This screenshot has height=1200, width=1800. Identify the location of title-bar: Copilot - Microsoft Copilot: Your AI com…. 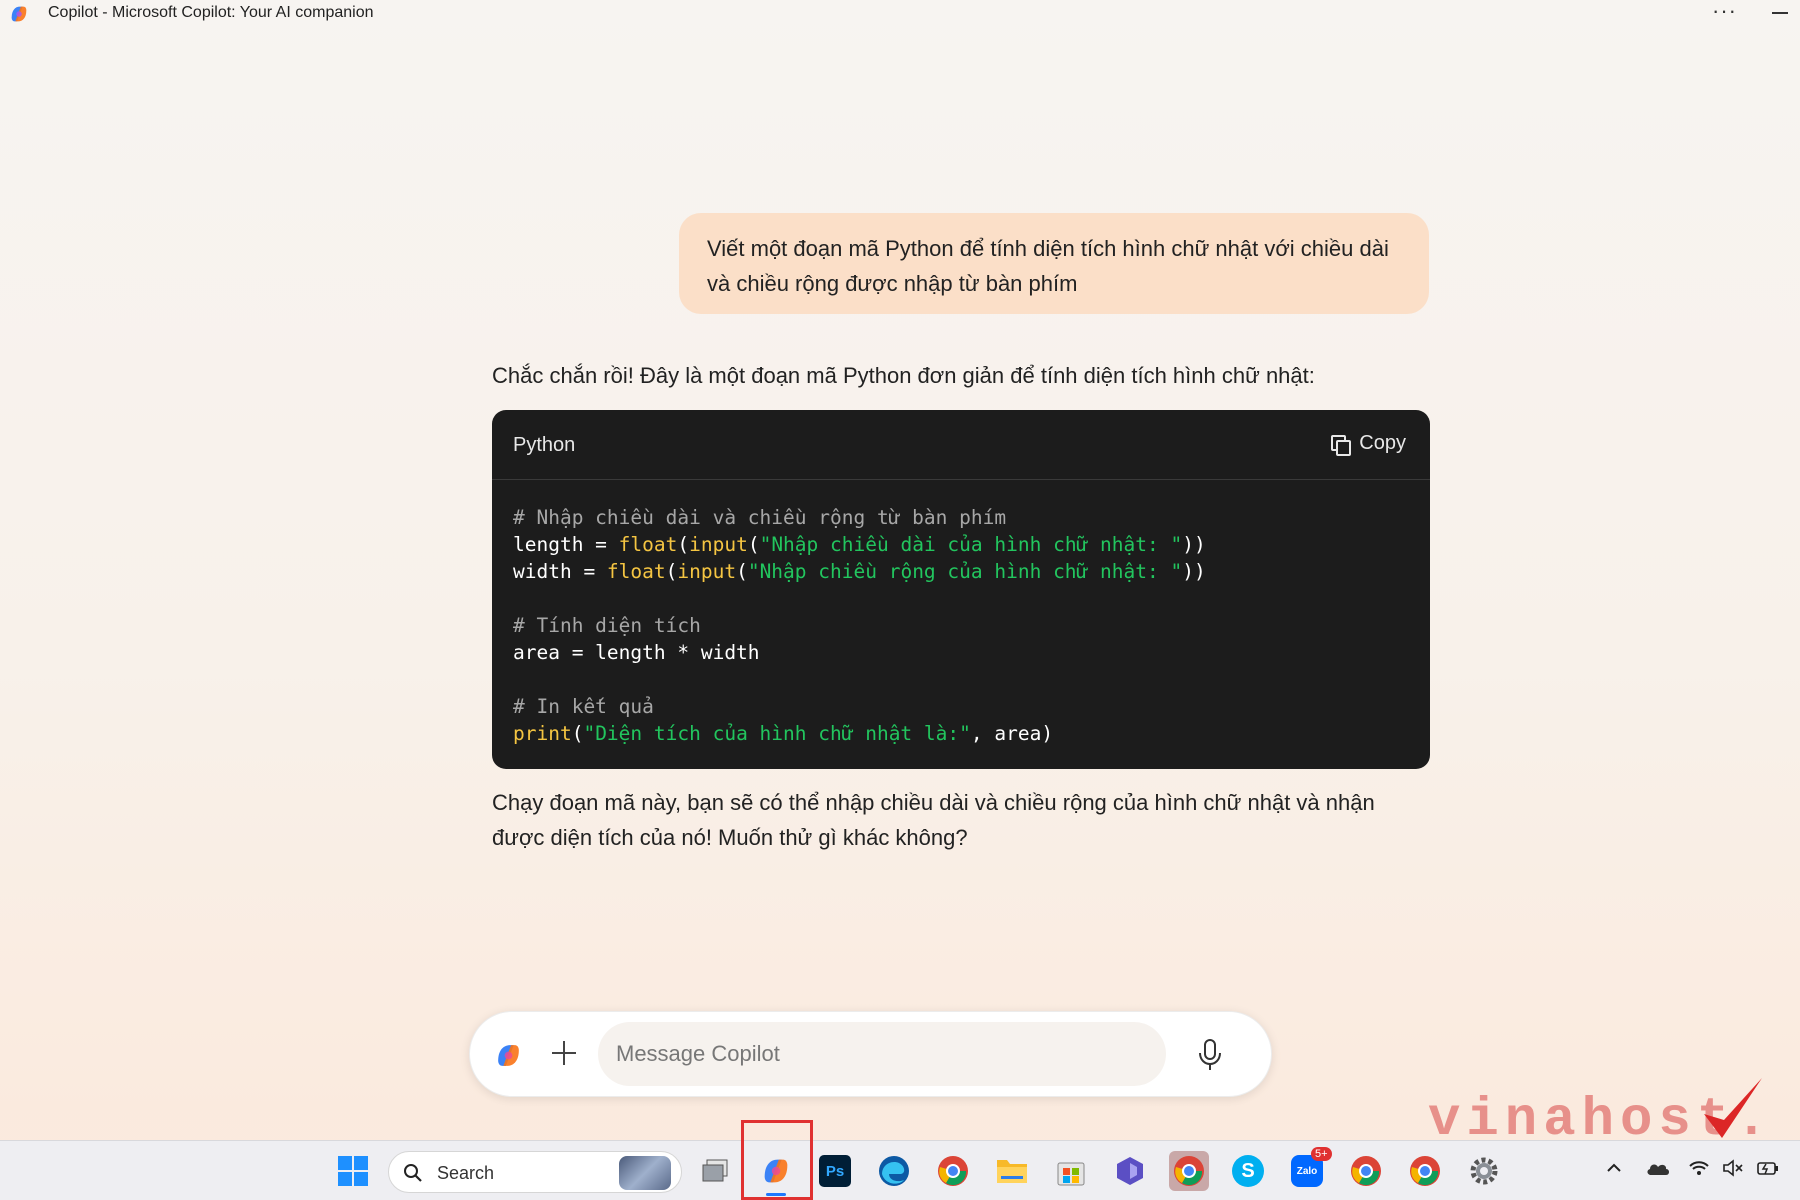
(900, 15).